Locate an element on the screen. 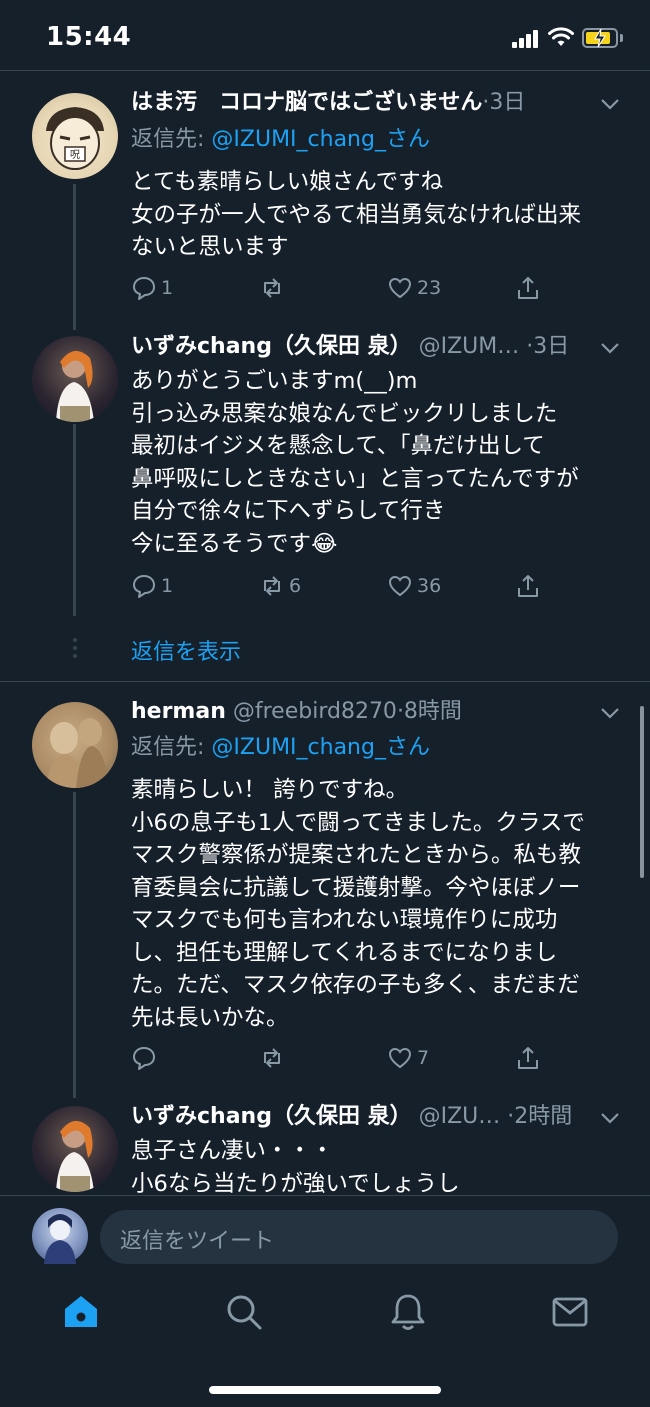  text-line: 素晴らしい！ 誇りですね。 is located at coordinates (270, 790).